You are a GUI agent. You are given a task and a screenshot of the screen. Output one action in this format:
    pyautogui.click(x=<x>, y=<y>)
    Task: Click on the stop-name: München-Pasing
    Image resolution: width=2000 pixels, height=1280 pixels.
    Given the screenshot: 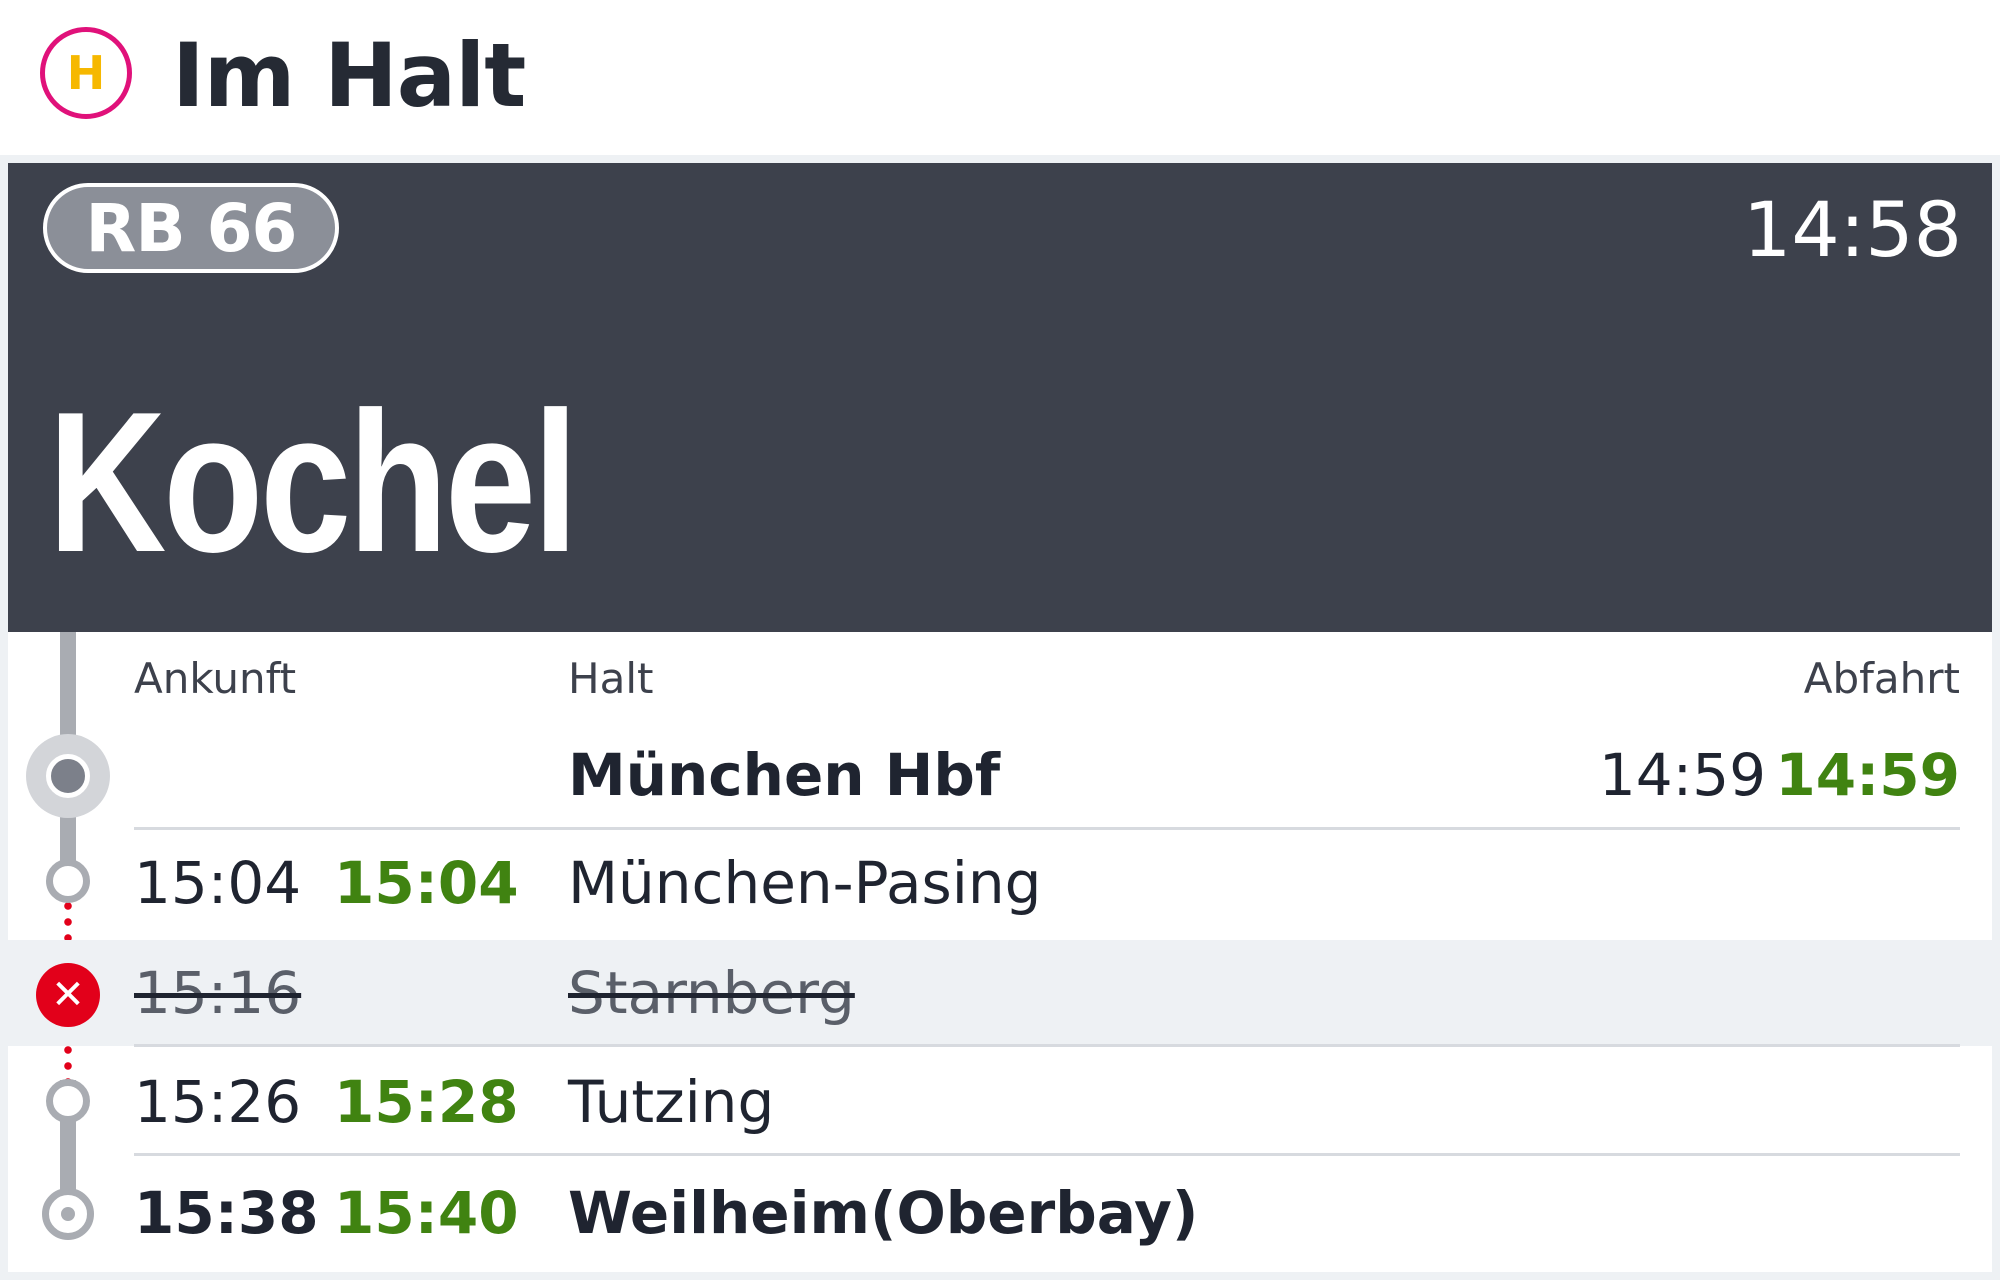 What is the action you would take?
    pyautogui.click(x=805, y=883)
    